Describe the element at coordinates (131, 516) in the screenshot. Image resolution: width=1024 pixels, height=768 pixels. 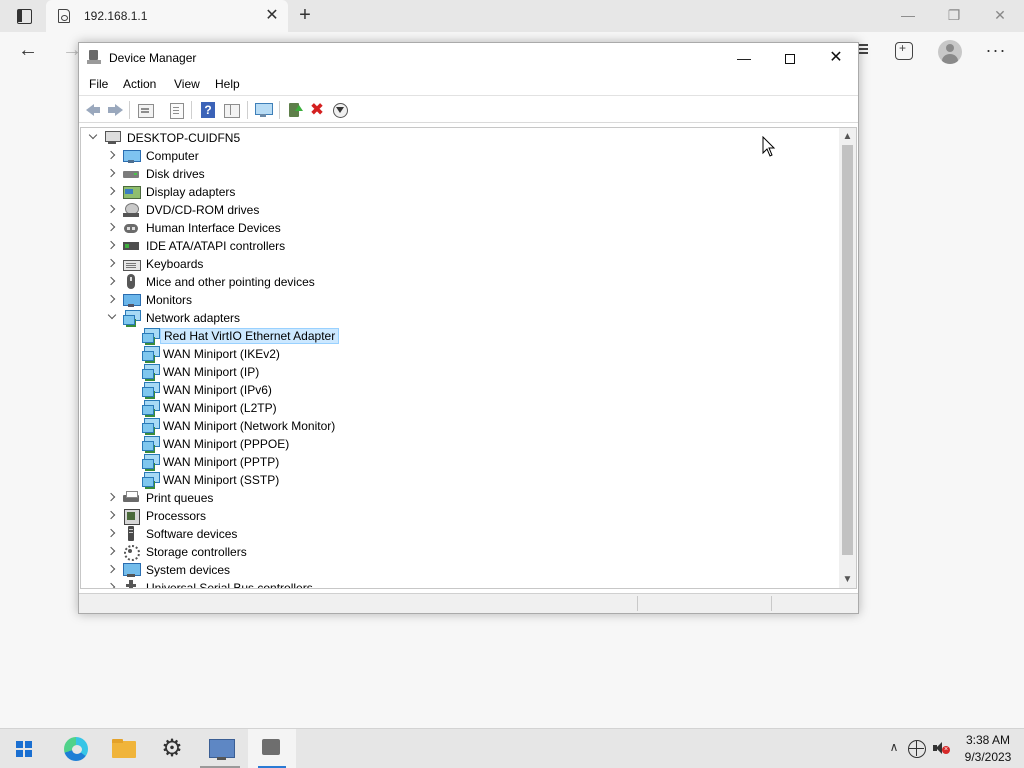
I see `processor-icon` at that location.